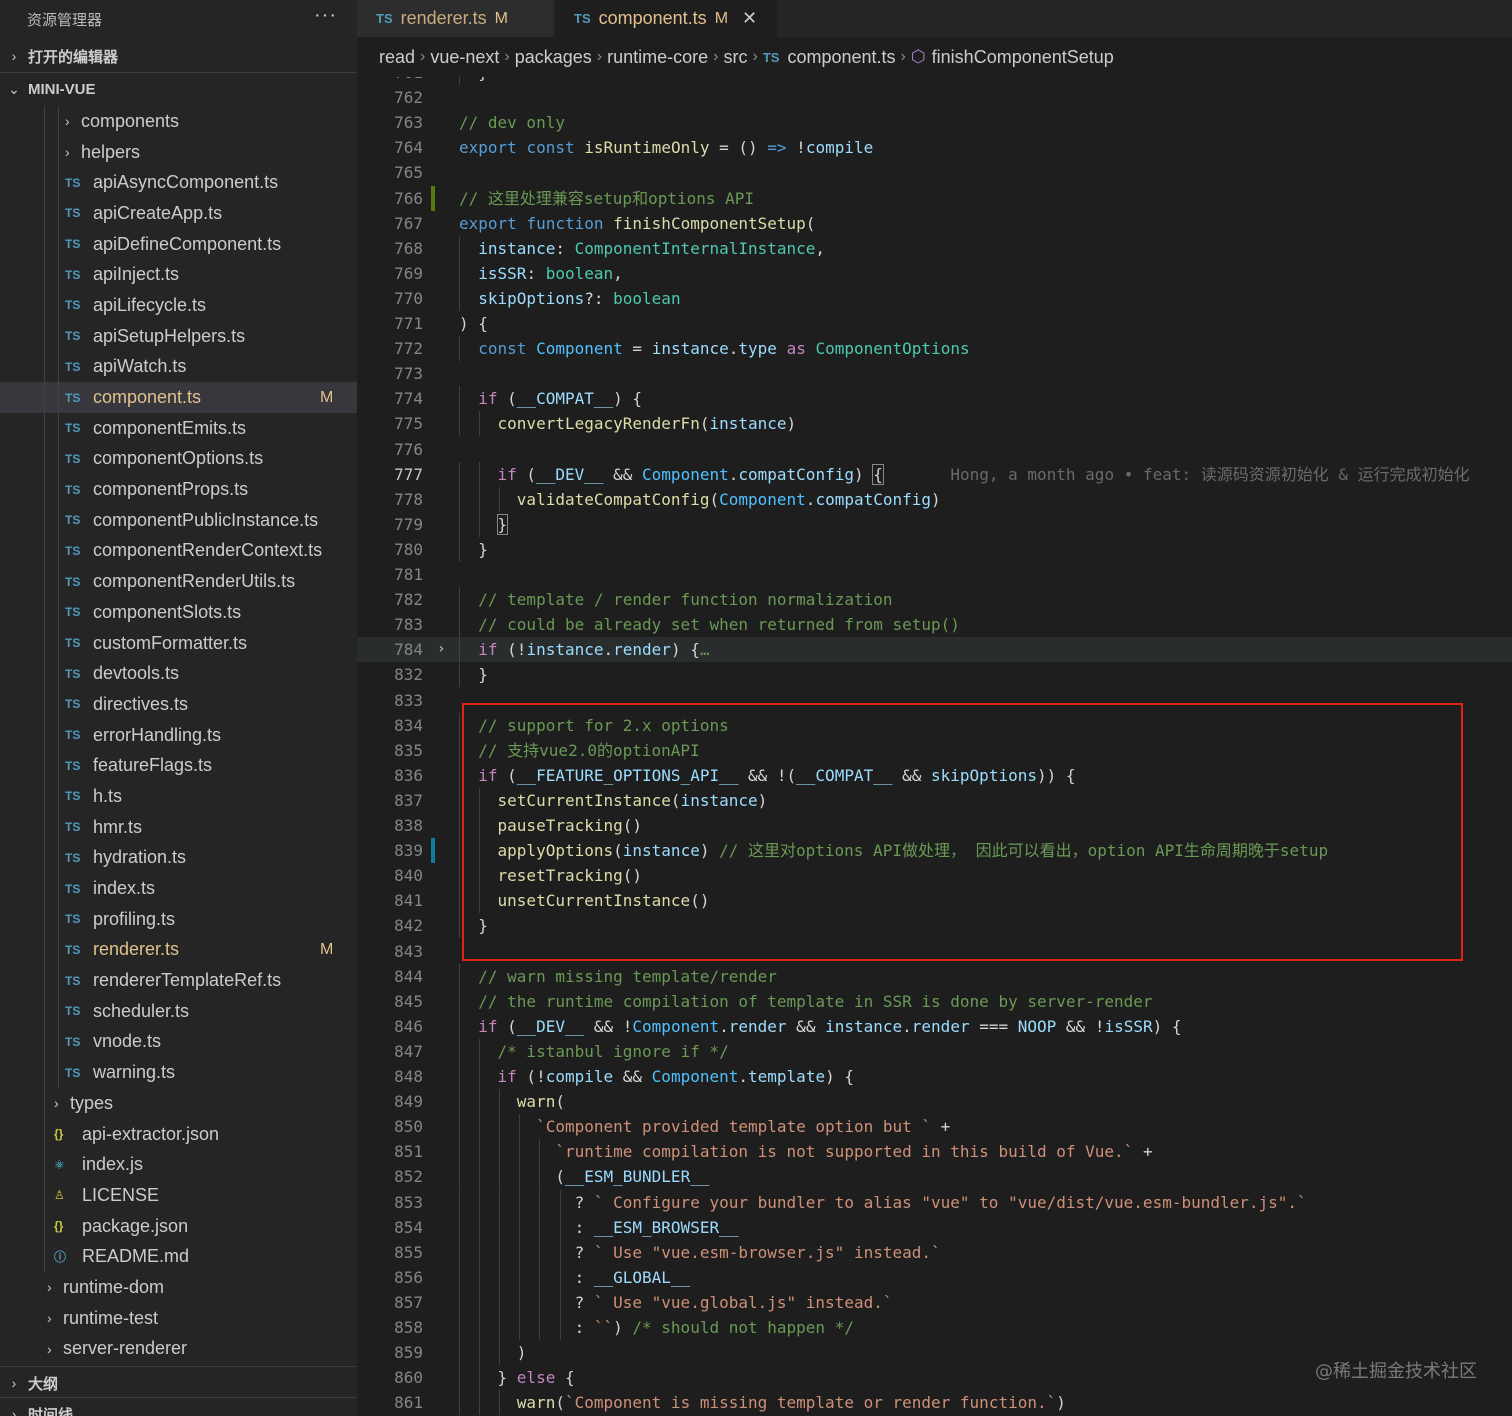 The width and height of the screenshot is (1512, 1416). Describe the element at coordinates (934, 424) in the screenshot. I see `code-line: 775 convertLegacyRenderFn(instance)` at that location.